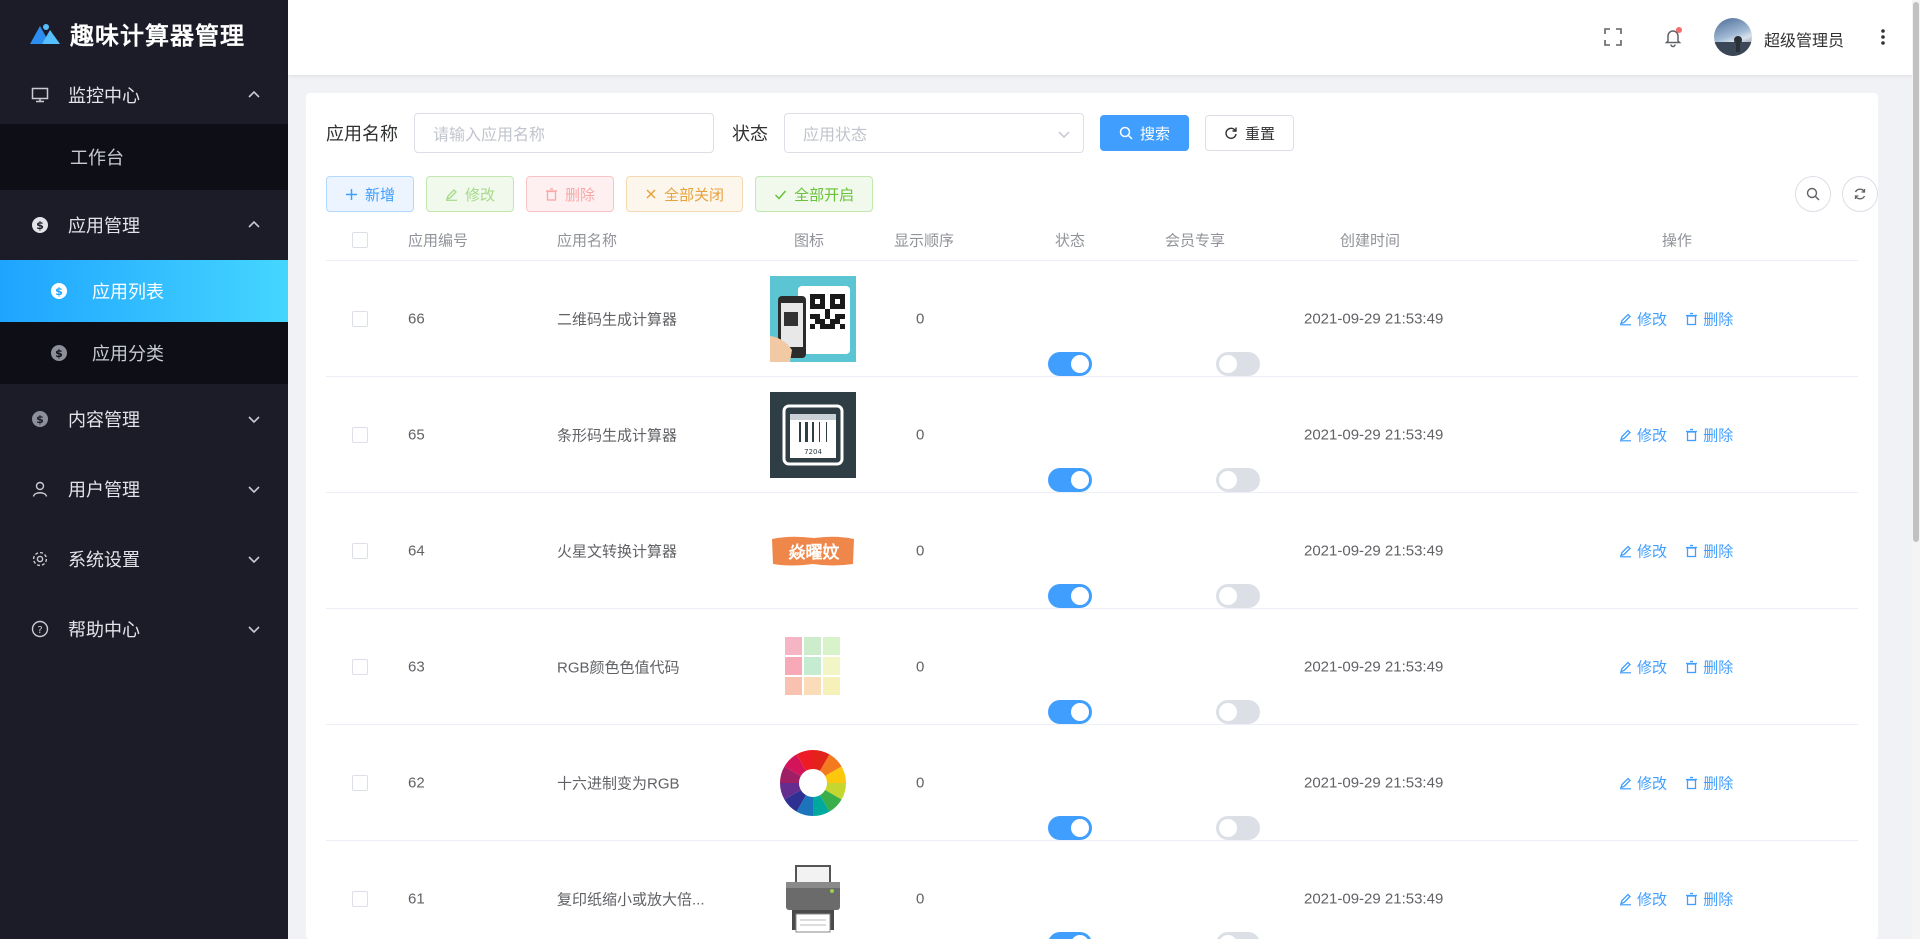 The height and width of the screenshot is (939, 1920). Describe the element at coordinates (570, 194) in the screenshot. I see `delete-button: 删除` at that location.